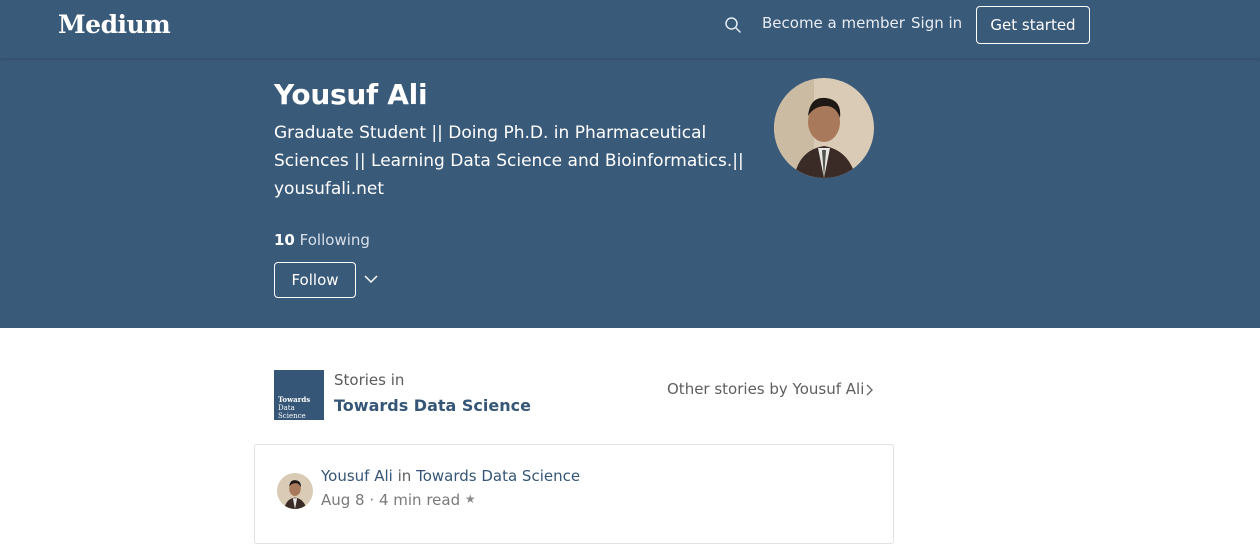 The height and width of the screenshot is (544, 1260). Describe the element at coordinates (470, 499) in the screenshot. I see `star-icon: ★` at that location.